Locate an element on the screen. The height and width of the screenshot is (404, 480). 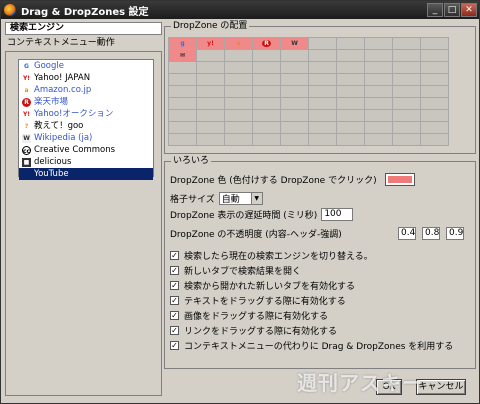
opacity-highlight-input: 0.9 is located at coordinates (455, 233).